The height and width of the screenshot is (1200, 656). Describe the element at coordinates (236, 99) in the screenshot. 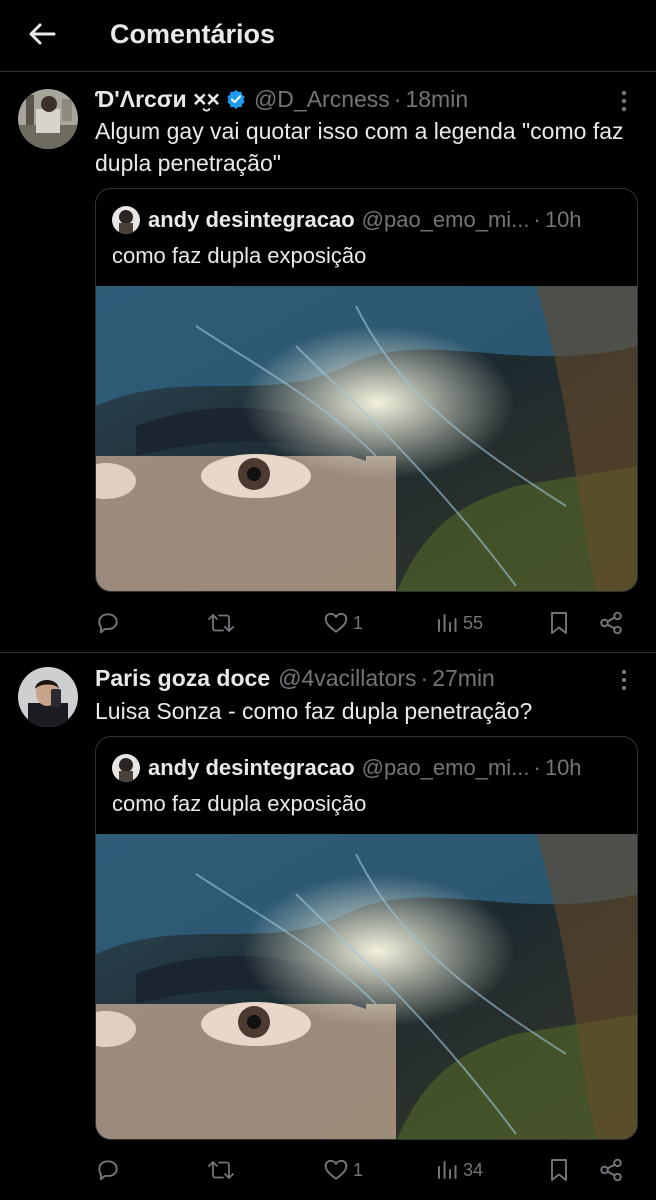

I see `verified-badge-icon` at that location.